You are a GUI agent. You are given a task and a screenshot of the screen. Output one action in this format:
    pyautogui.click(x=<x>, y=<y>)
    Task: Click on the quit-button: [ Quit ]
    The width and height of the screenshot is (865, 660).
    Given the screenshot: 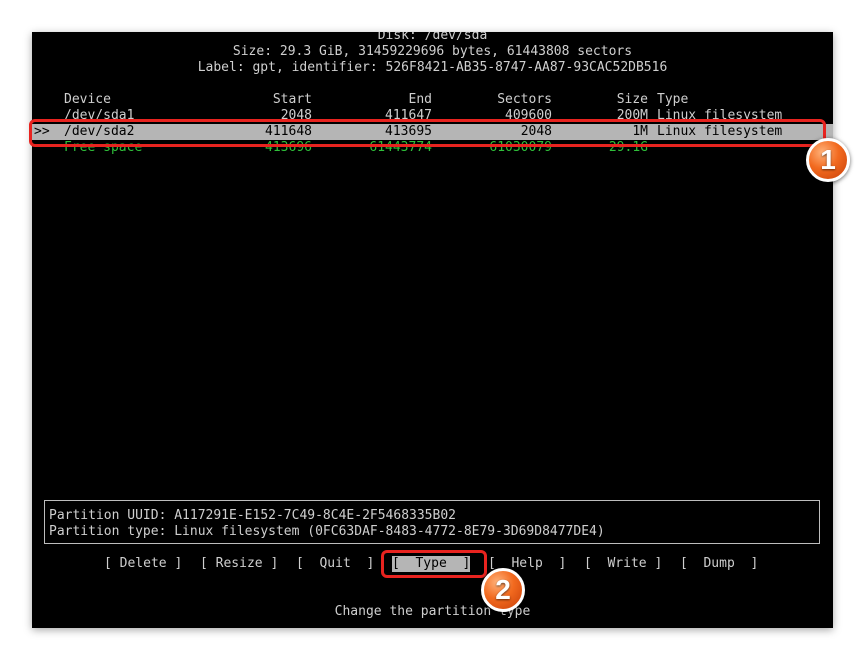 What is the action you would take?
    pyautogui.click(x=335, y=564)
    